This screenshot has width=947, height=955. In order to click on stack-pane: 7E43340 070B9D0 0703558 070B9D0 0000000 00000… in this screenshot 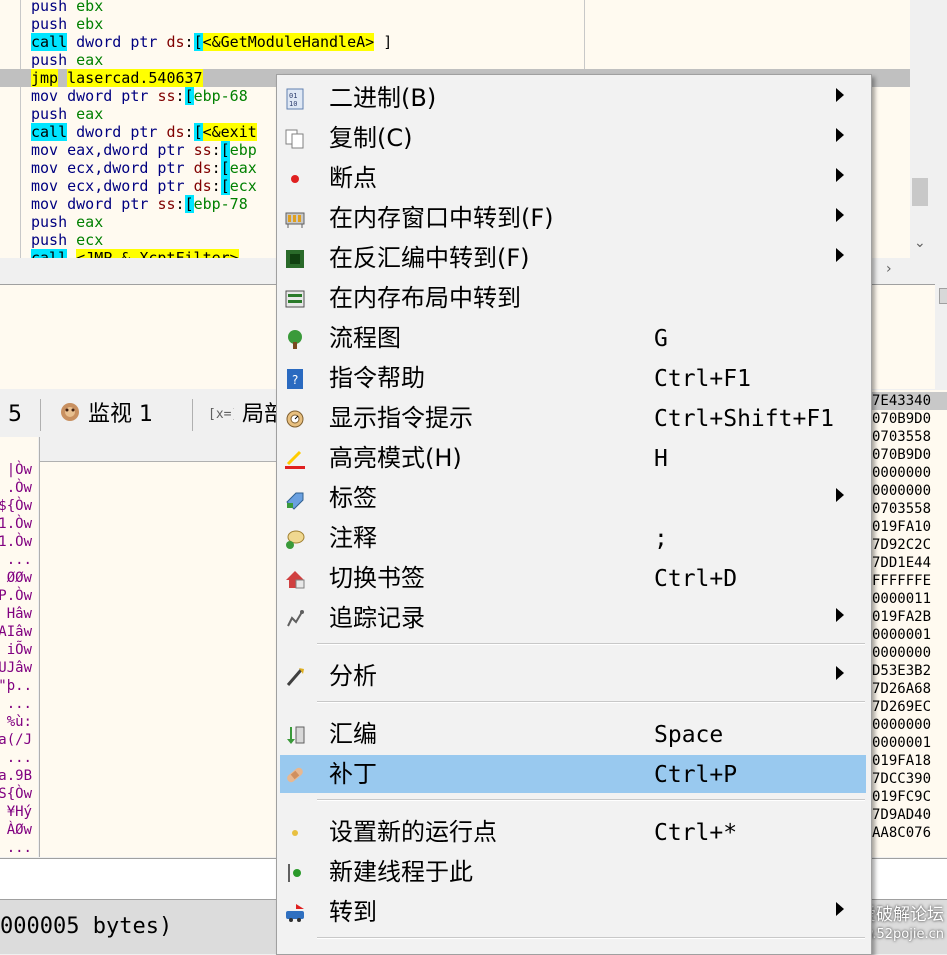, I will do `click(907, 623)`.